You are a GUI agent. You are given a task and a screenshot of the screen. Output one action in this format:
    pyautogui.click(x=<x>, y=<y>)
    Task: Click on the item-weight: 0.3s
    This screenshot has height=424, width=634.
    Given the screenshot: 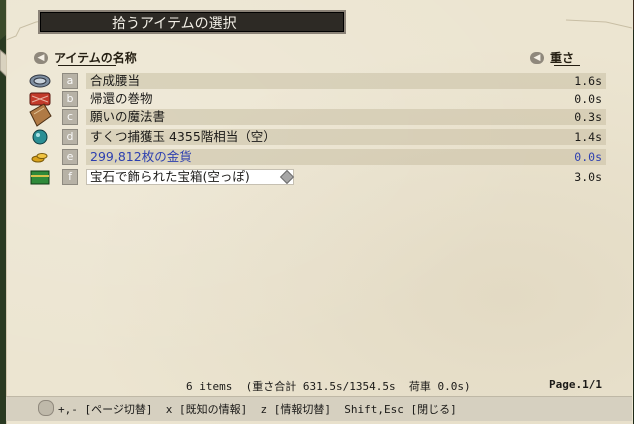 What is the action you would take?
    pyautogui.click(x=588, y=117)
    